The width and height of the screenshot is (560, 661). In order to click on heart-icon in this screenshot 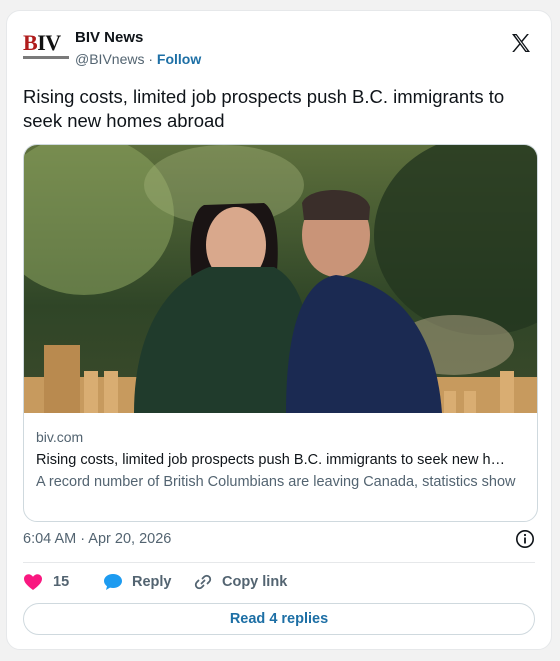, I will do `click(33, 582)`.